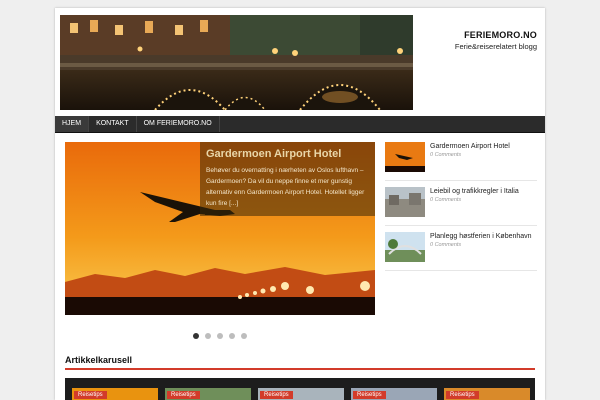 This screenshot has height=400, width=600. Describe the element at coordinates (273, 154) in the screenshot. I see `slide-title: Gardermoen Airport Hotel` at that location.